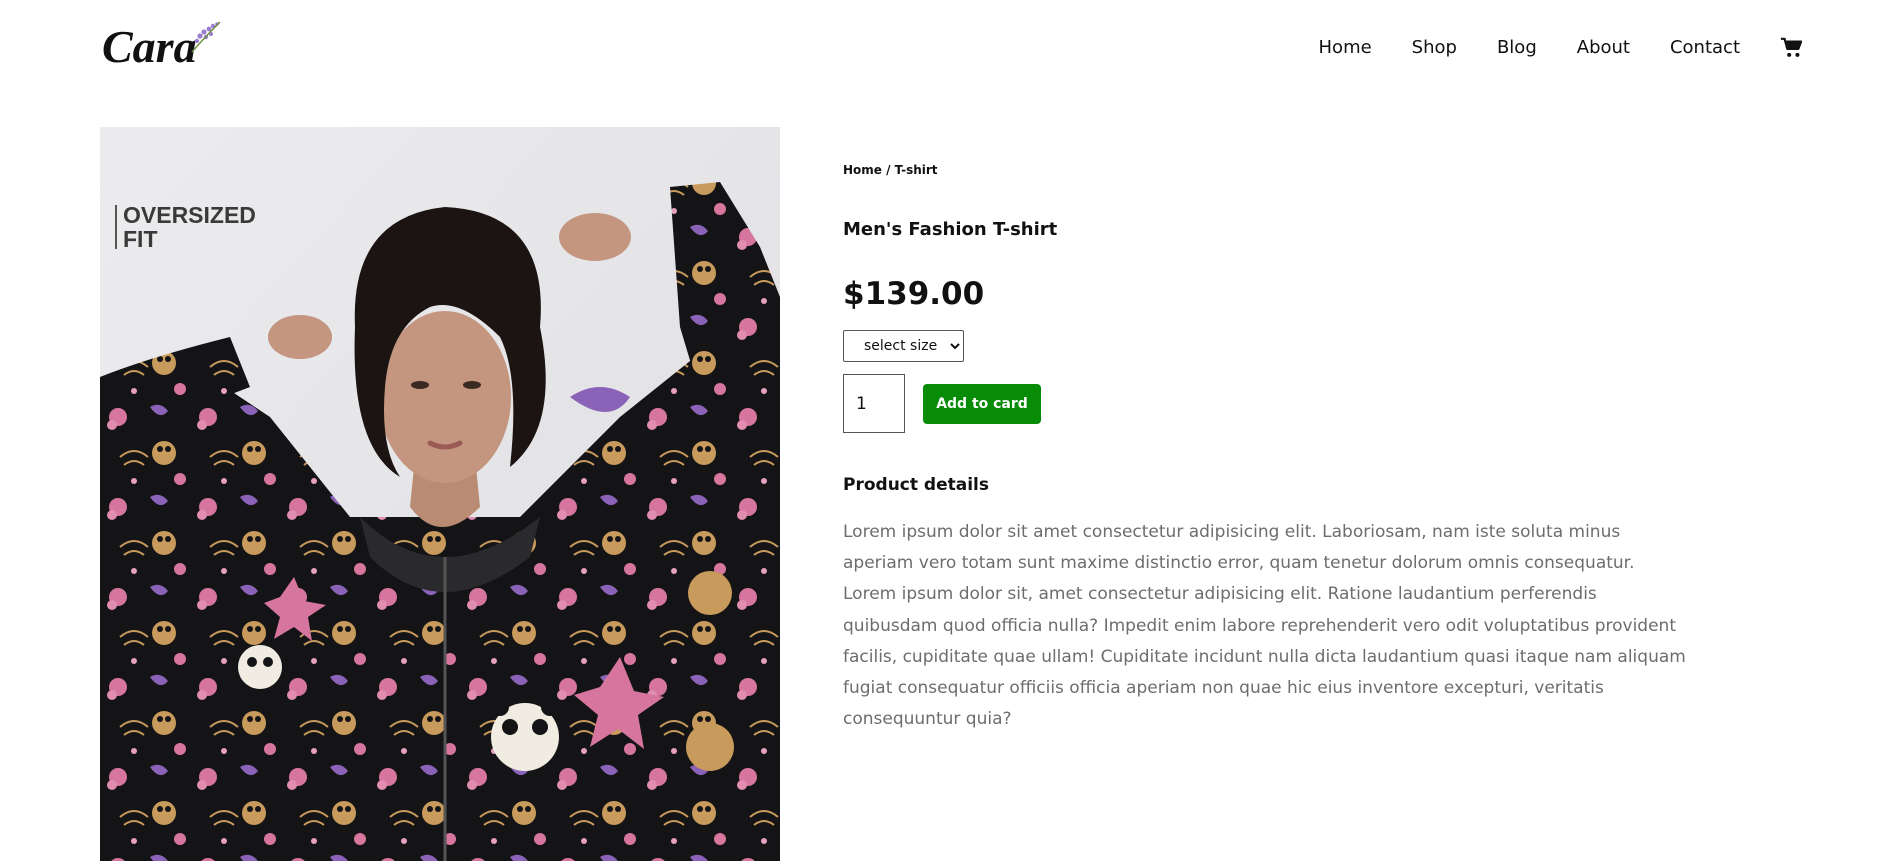 This screenshot has height=861, width=1894. I want to click on cara-logo-graphic: Cara, so click(161, 46).